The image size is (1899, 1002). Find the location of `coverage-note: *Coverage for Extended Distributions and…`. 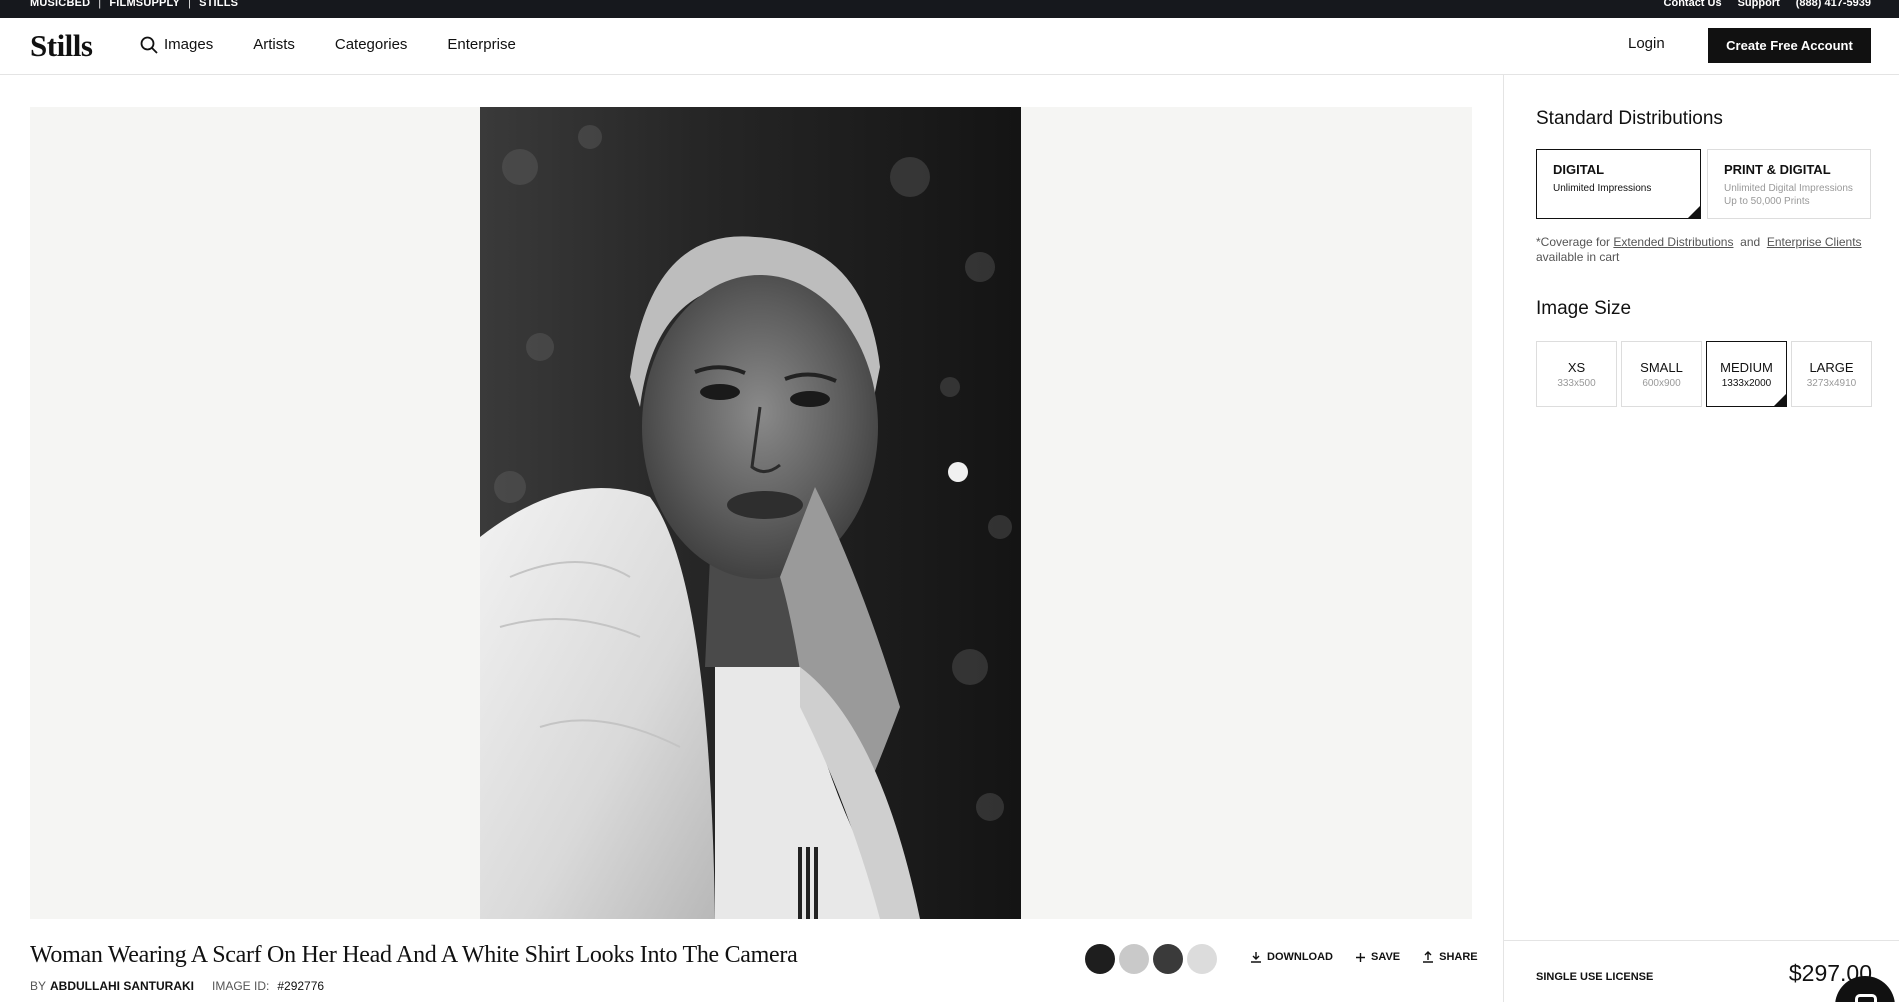

coverage-note: *Coverage for Extended Distributions and… is located at coordinates (1701, 250).